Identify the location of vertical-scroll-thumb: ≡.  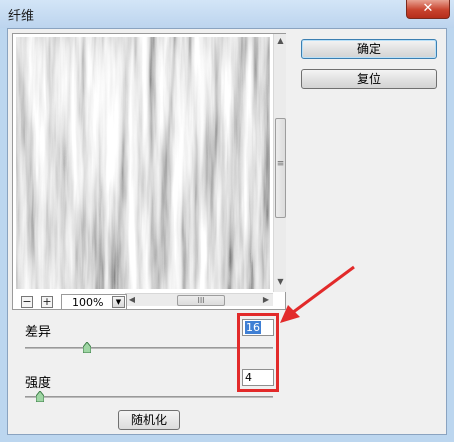
(280, 168).